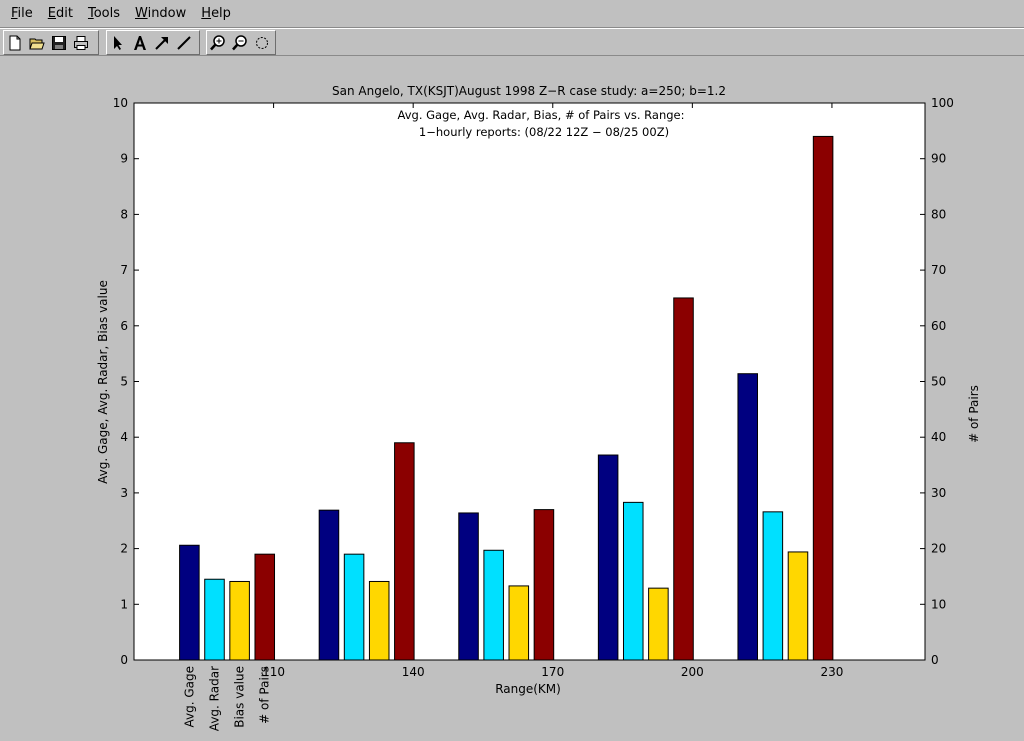 This screenshot has width=1024, height=741. Describe the element at coordinates (938, 604) in the screenshot. I see `y-tick-label-right: 10` at that location.